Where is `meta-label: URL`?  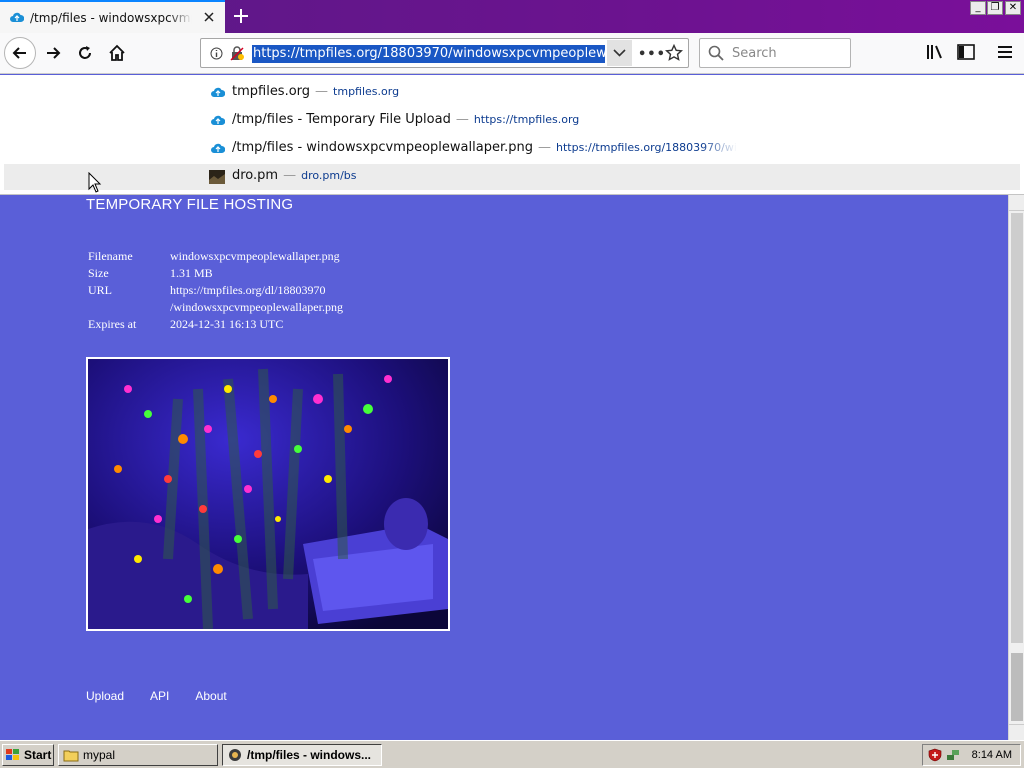
meta-label: URL is located at coordinates (100, 290).